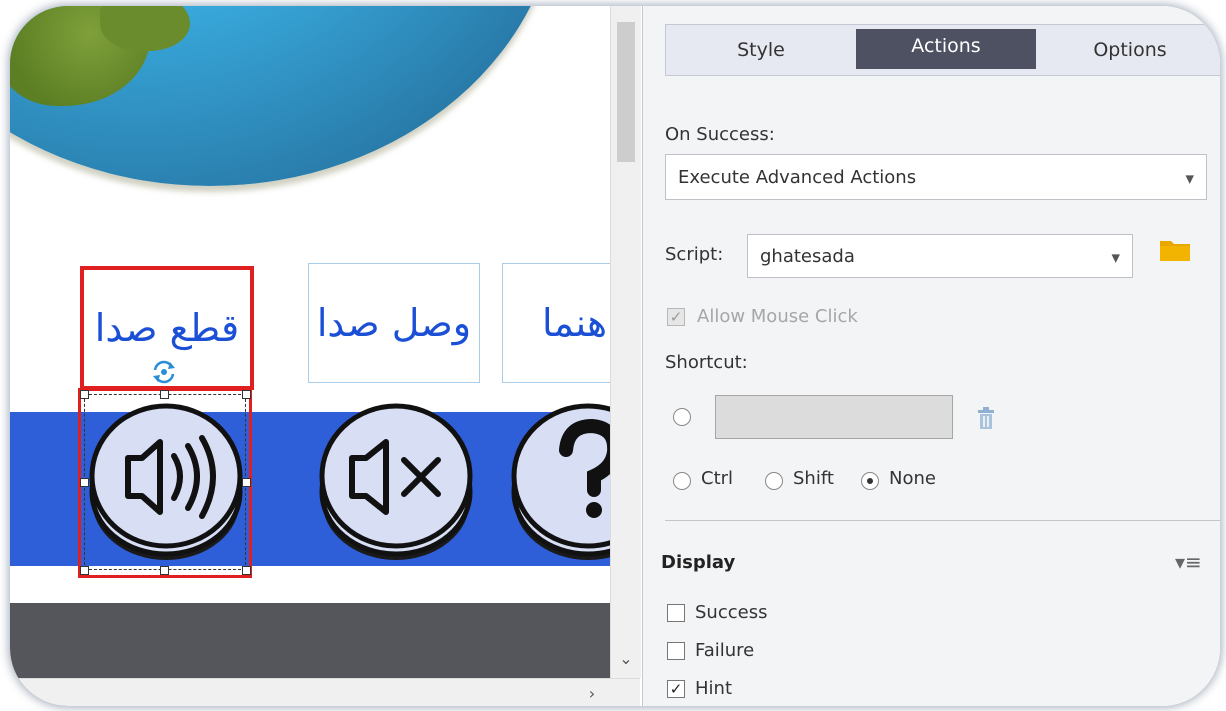 Image resolution: width=1226 pixels, height=711 pixels. What do you see at coordinates (165, 482) in the screenshot?
I see `selection-bounding-box` at bounding box center [165, 482].